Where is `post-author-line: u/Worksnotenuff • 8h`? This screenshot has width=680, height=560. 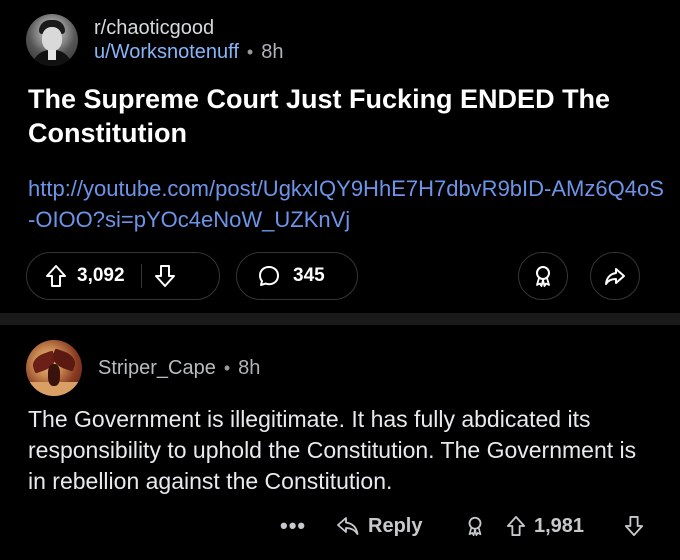 post-author-line: u/Worksnotenuff • 8h is located at coordinates (188, 52).